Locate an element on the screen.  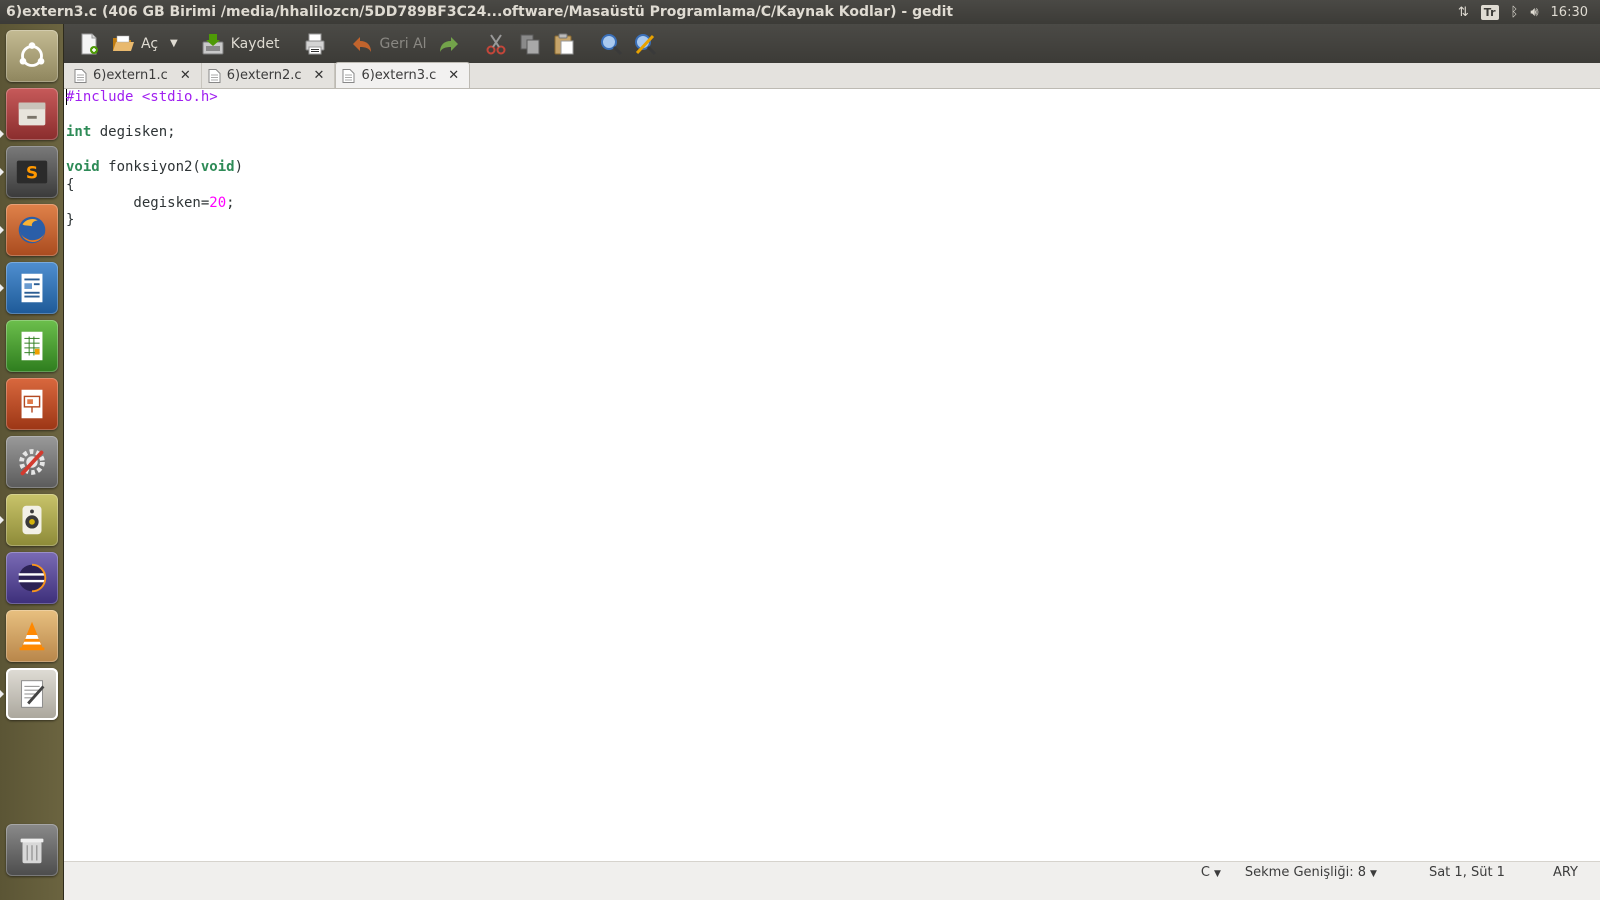
code-line: void fonksiyon2(void) is located at coordinates (833, 168).